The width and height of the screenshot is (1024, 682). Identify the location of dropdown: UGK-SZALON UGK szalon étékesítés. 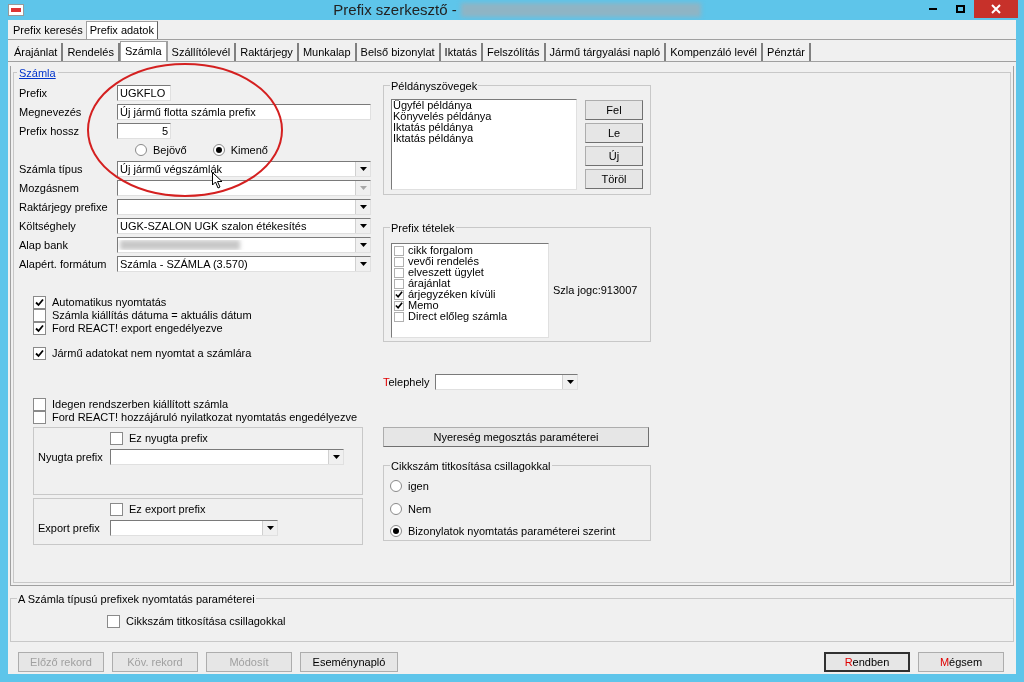
(244, 226).